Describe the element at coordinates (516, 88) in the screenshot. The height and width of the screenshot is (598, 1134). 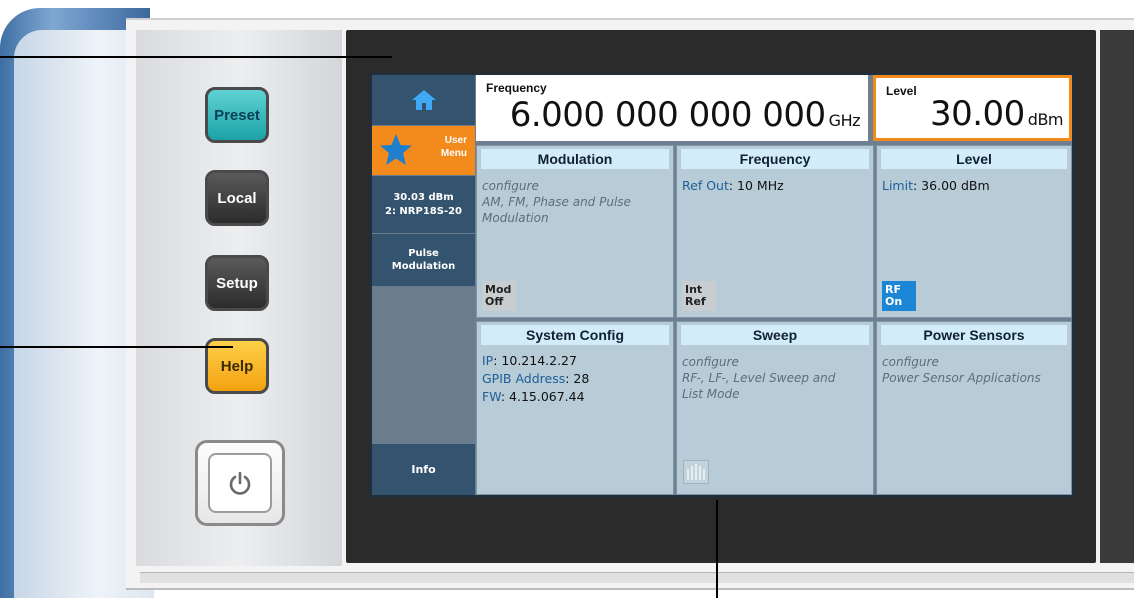
I see `frequency-label: Frequency` at that location.